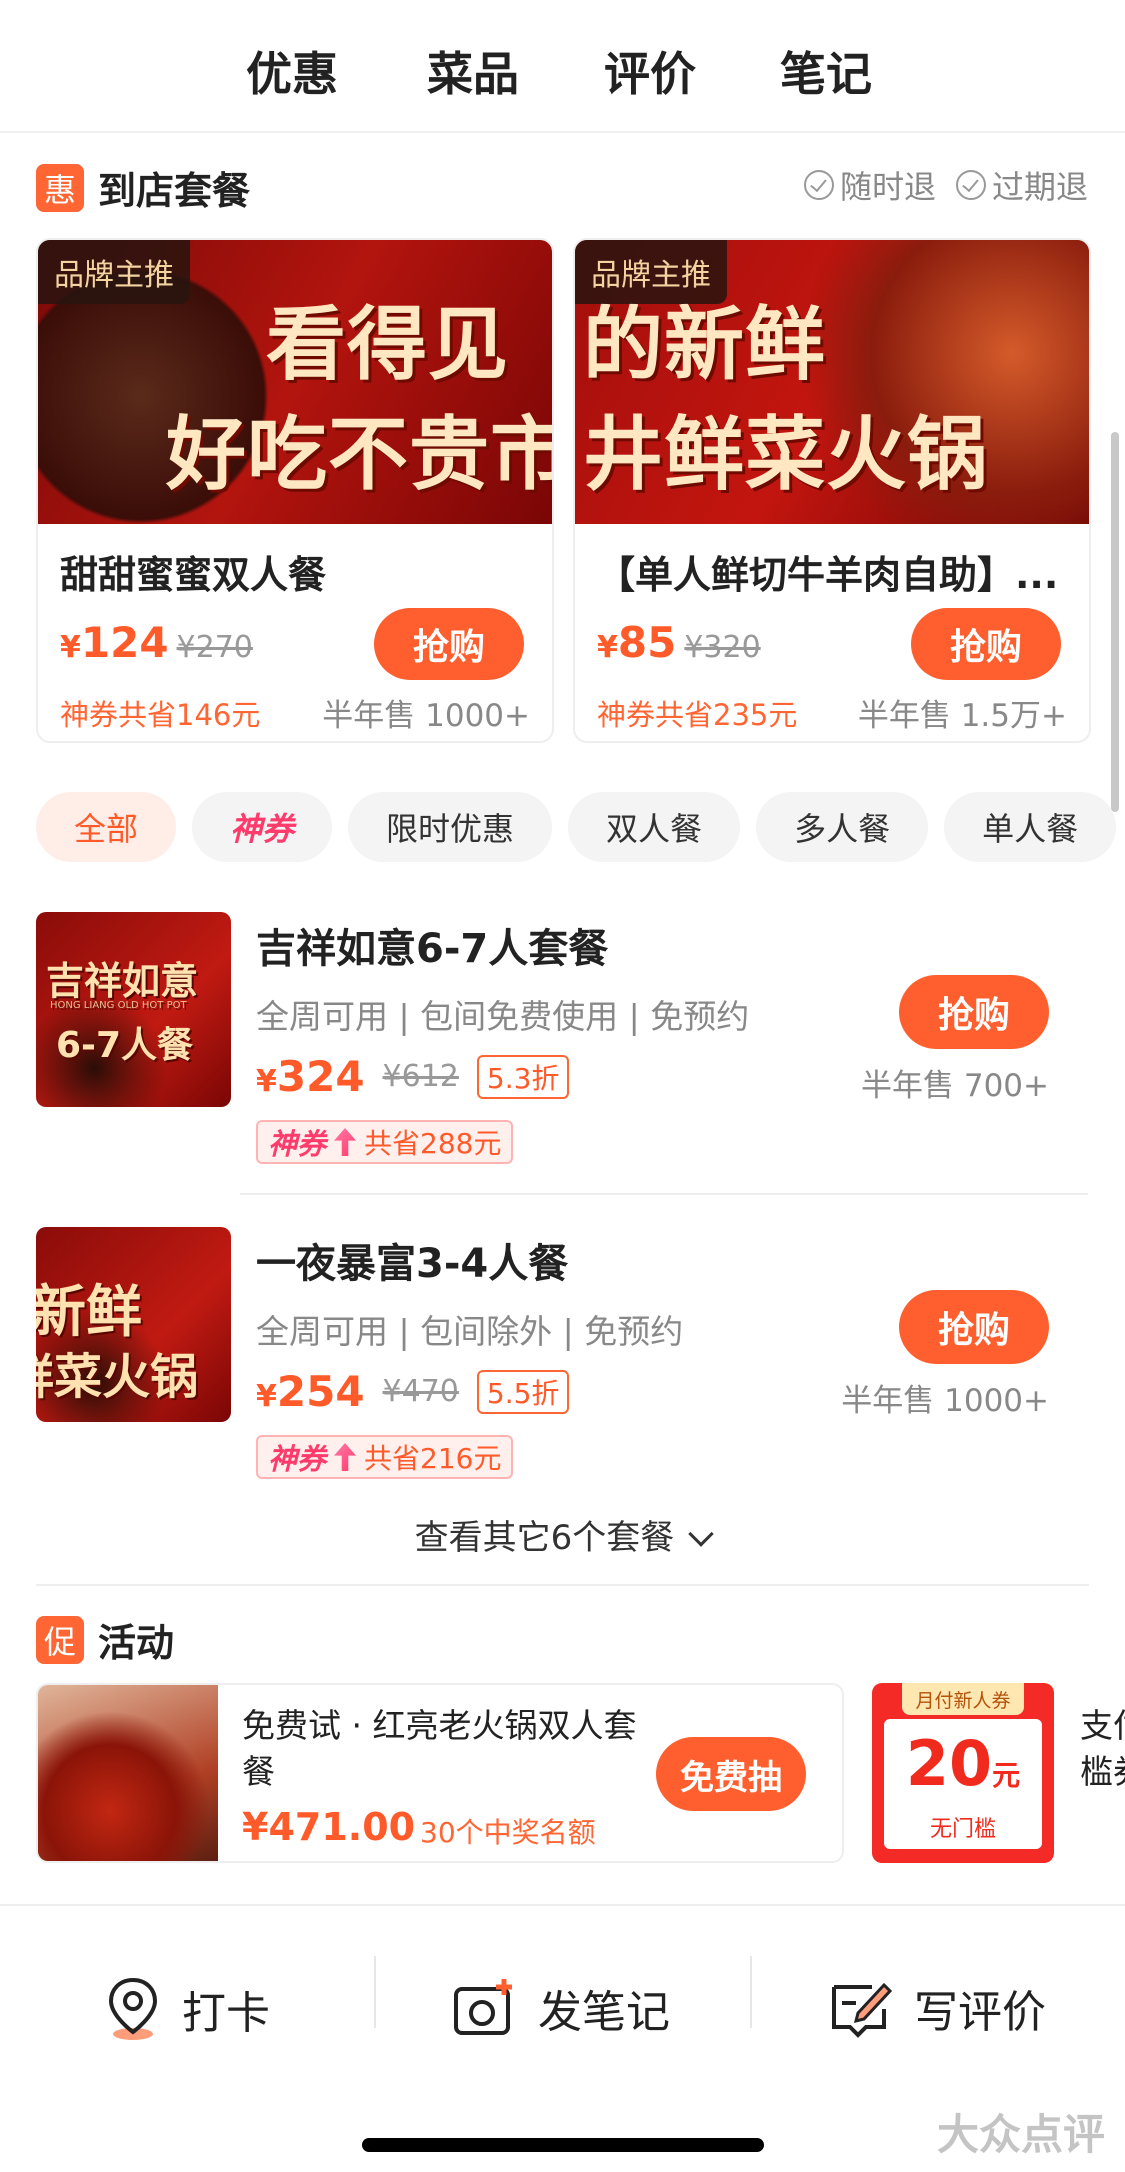 This screenshot has width=1125, height=2172. What do you see at coordinates (1030, 827) in the screenshot?
I see `filter-chip-single-person: 单人餐` at bounding box center [1030, 827].